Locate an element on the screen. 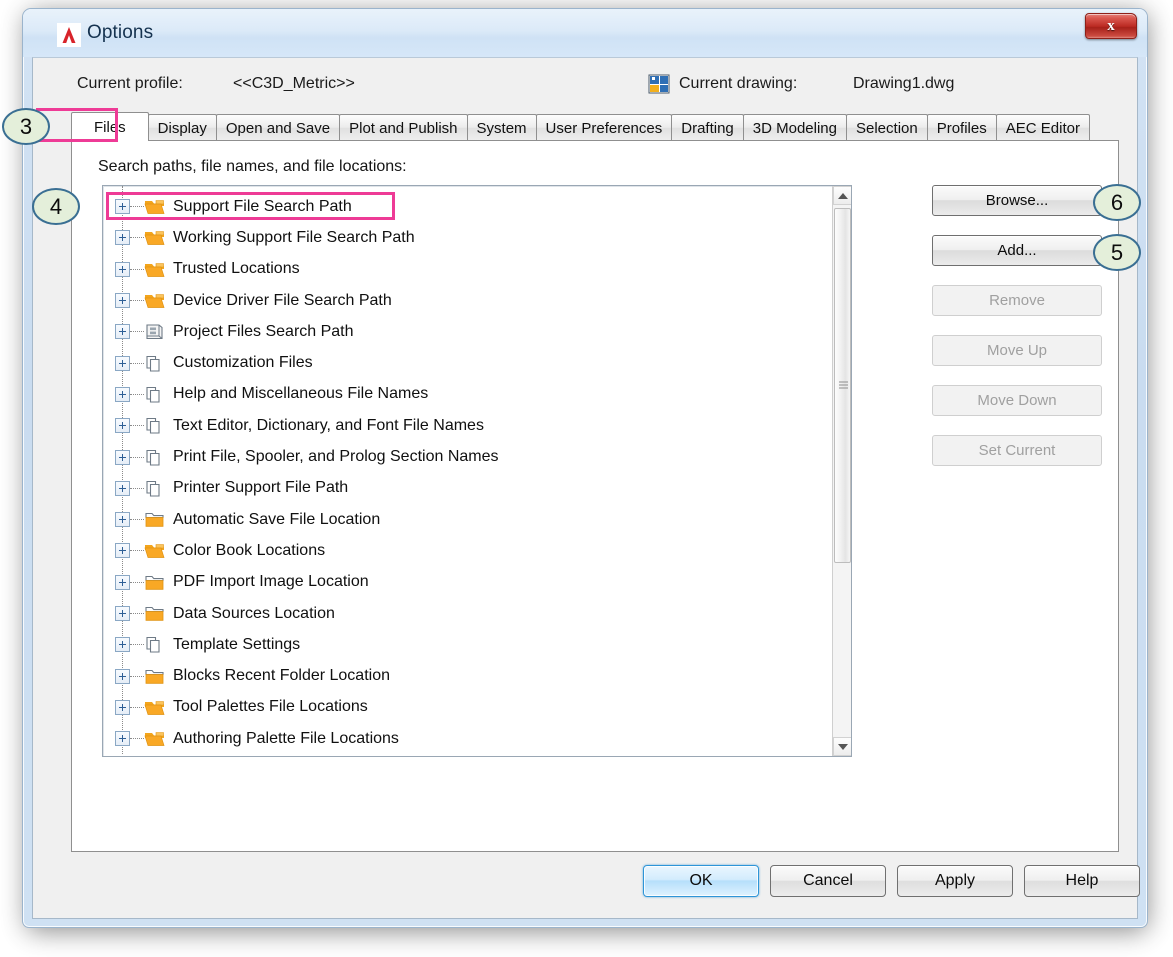 The width and height of the screenshot is (1173, 957). button-label: Apply is located at coordinates (955, 880).